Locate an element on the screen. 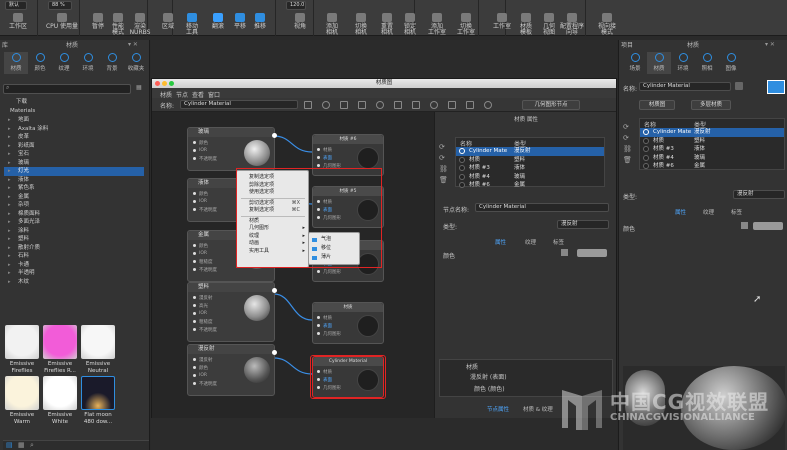  multilayer-button: 多层材质 is located at coordinates (711, 105).